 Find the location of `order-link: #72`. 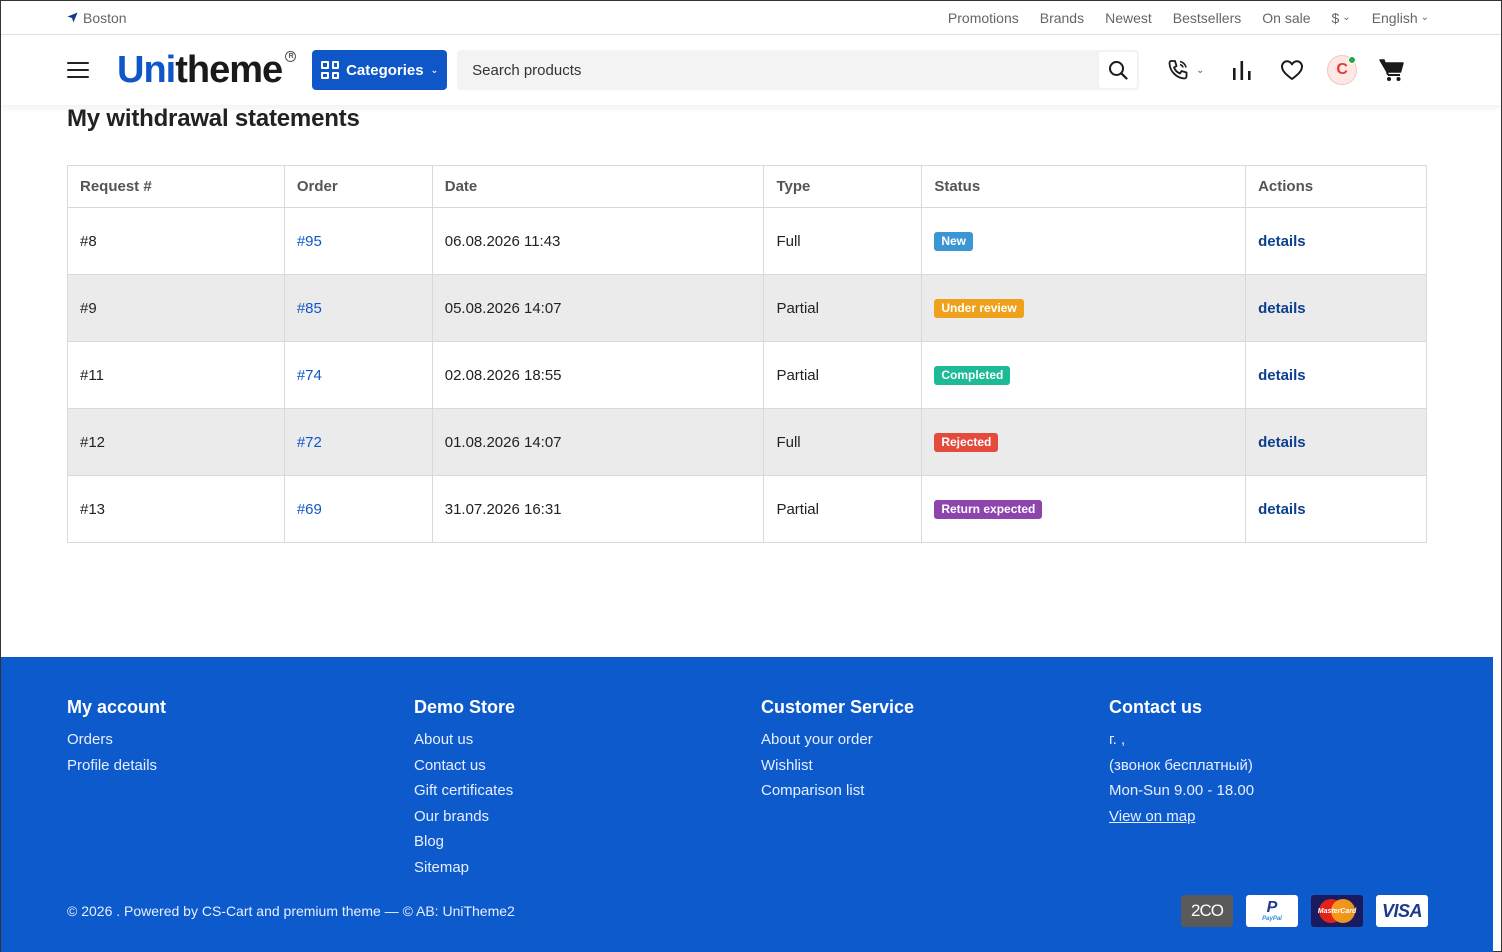

order-link: #72 is located at coordinates (309, 442).